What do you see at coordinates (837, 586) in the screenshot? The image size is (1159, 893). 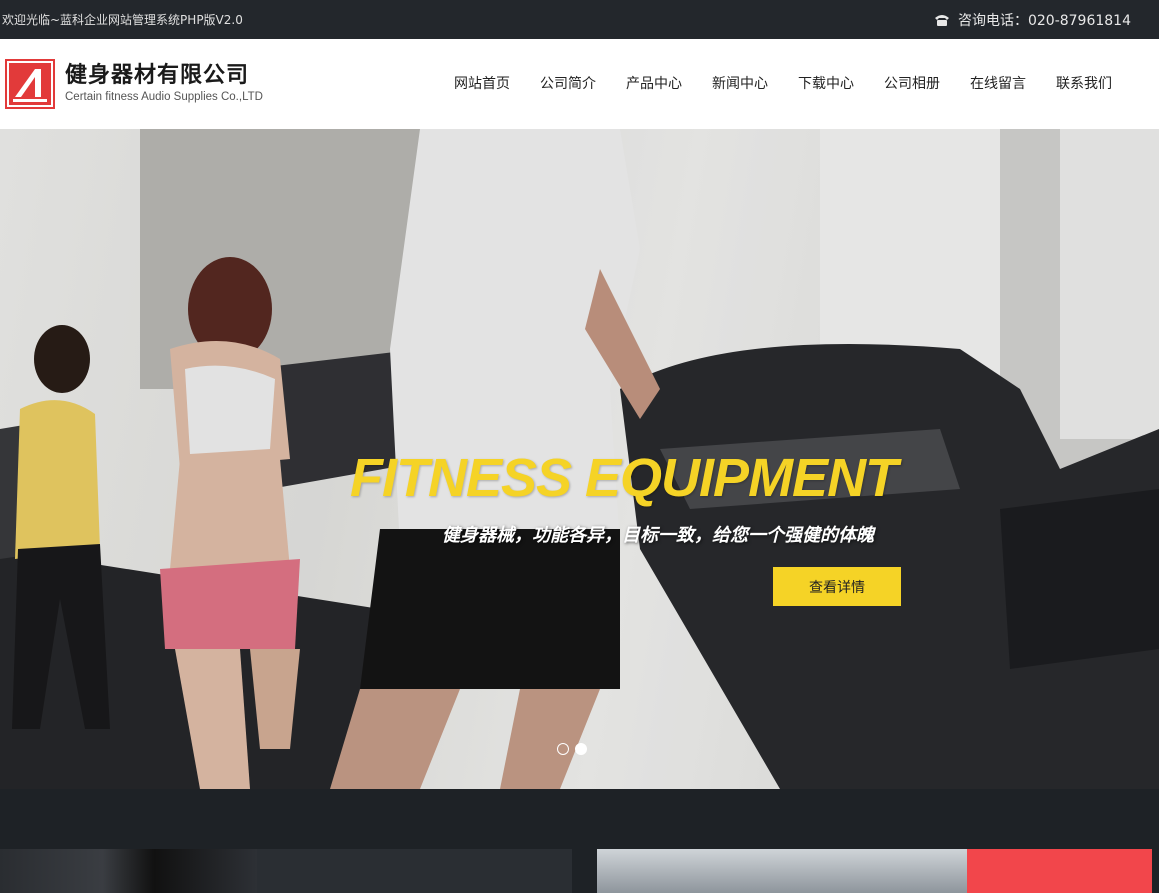 I see `view-details-button: 查看详情` at bounding box center [837, 586].